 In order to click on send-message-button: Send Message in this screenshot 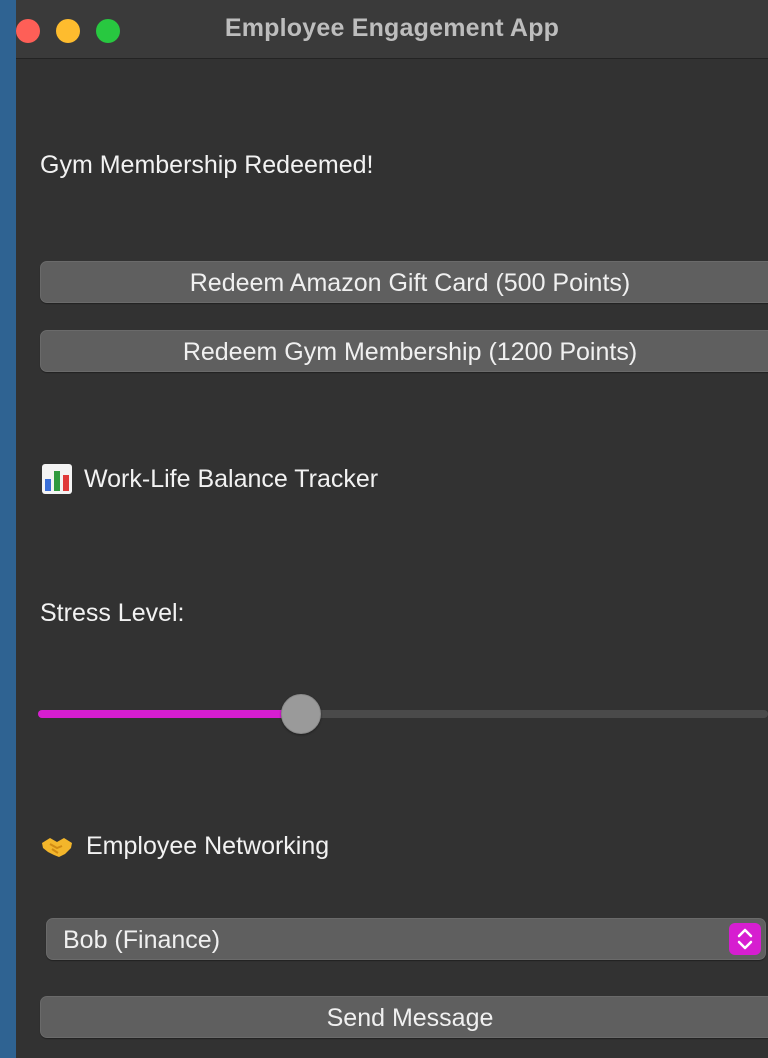, I will do `click(404, 1017)`.